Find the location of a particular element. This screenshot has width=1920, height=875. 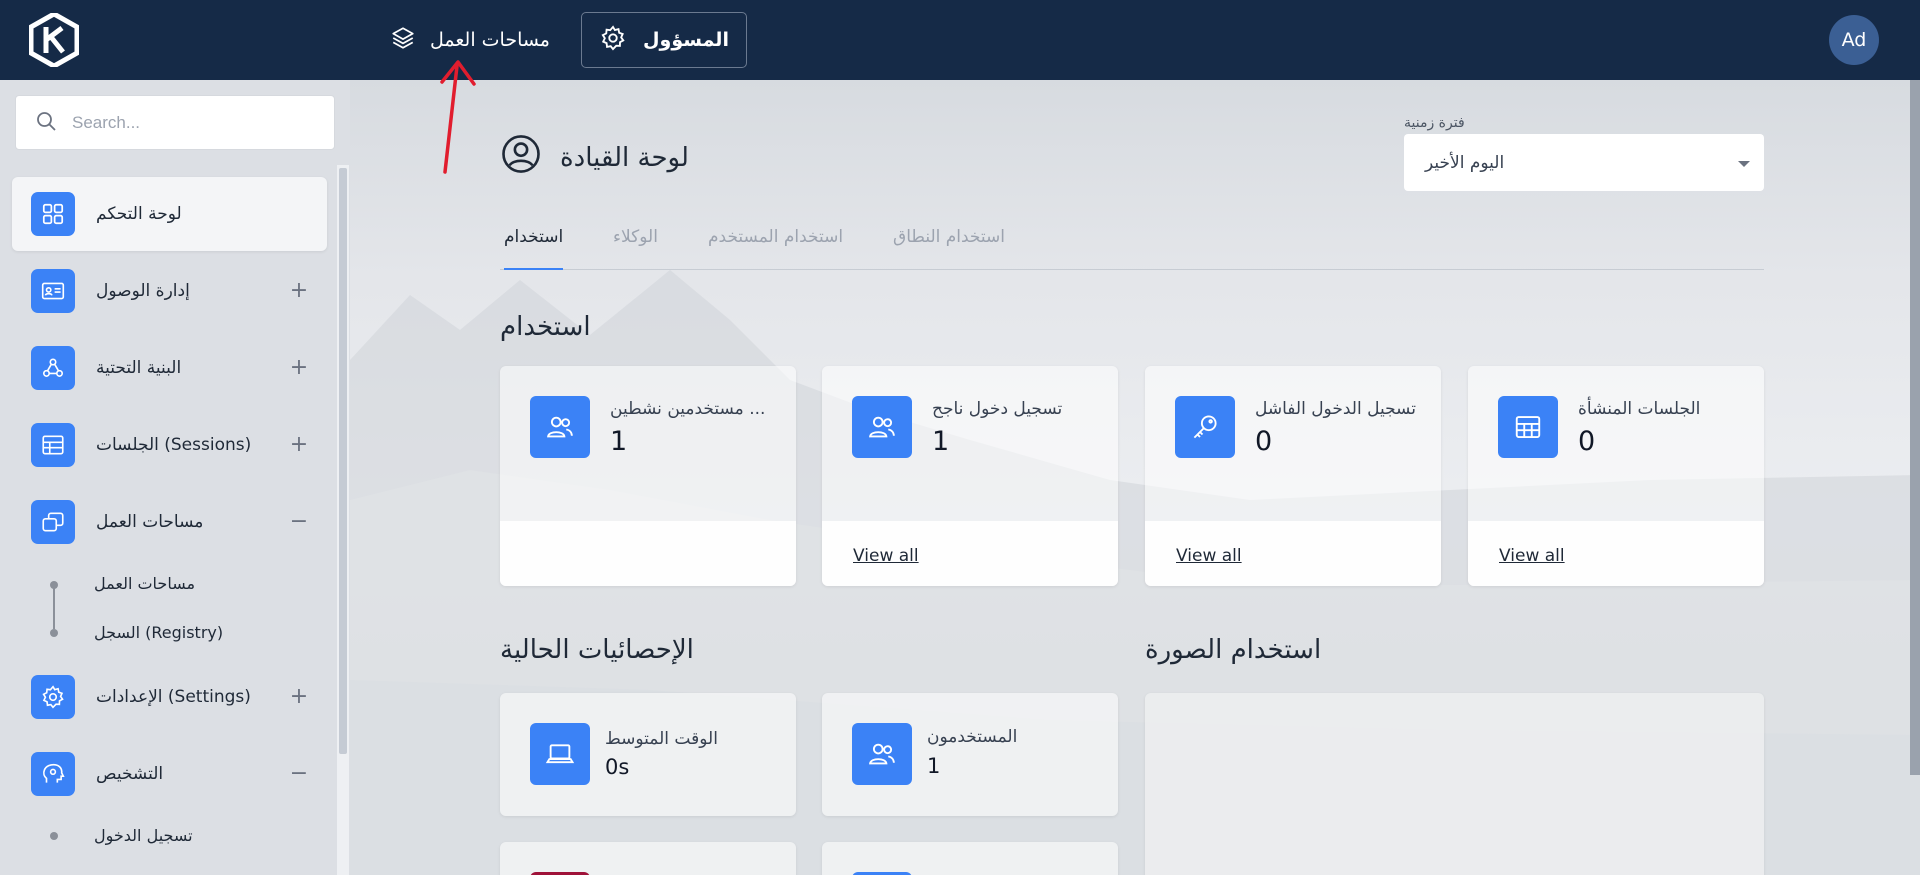

annotation-arrow-icon is located at coordinates (458, 117).